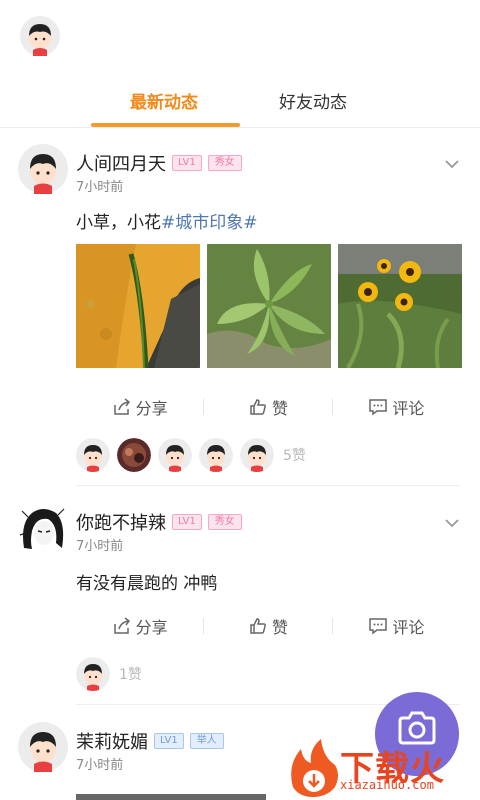  Describe the element at coordinates (112, 741) in the screenshot. I see `user-name: 茉莉妩媚` at that location.